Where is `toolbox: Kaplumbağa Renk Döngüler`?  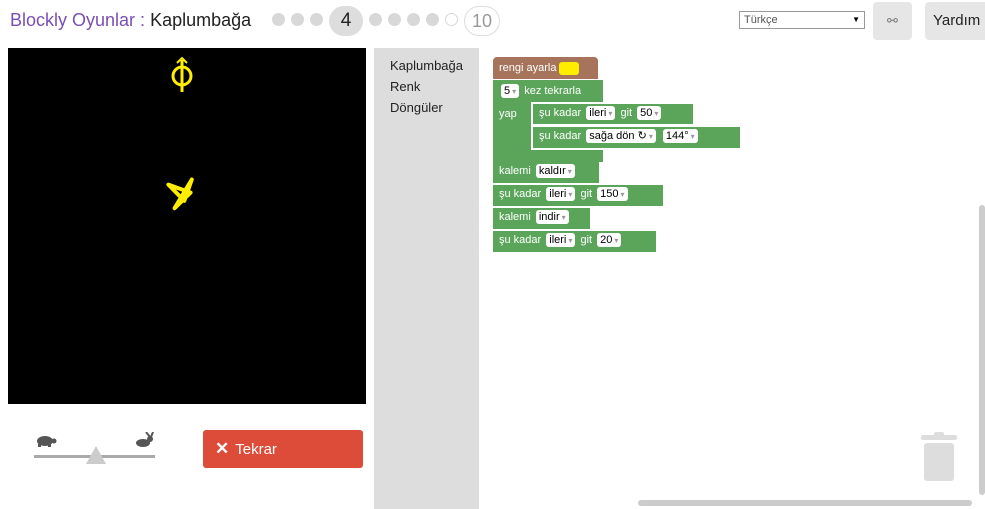 toolbox: Kaplumbağa Renk Döngüler is located at coordinates (426, 278).